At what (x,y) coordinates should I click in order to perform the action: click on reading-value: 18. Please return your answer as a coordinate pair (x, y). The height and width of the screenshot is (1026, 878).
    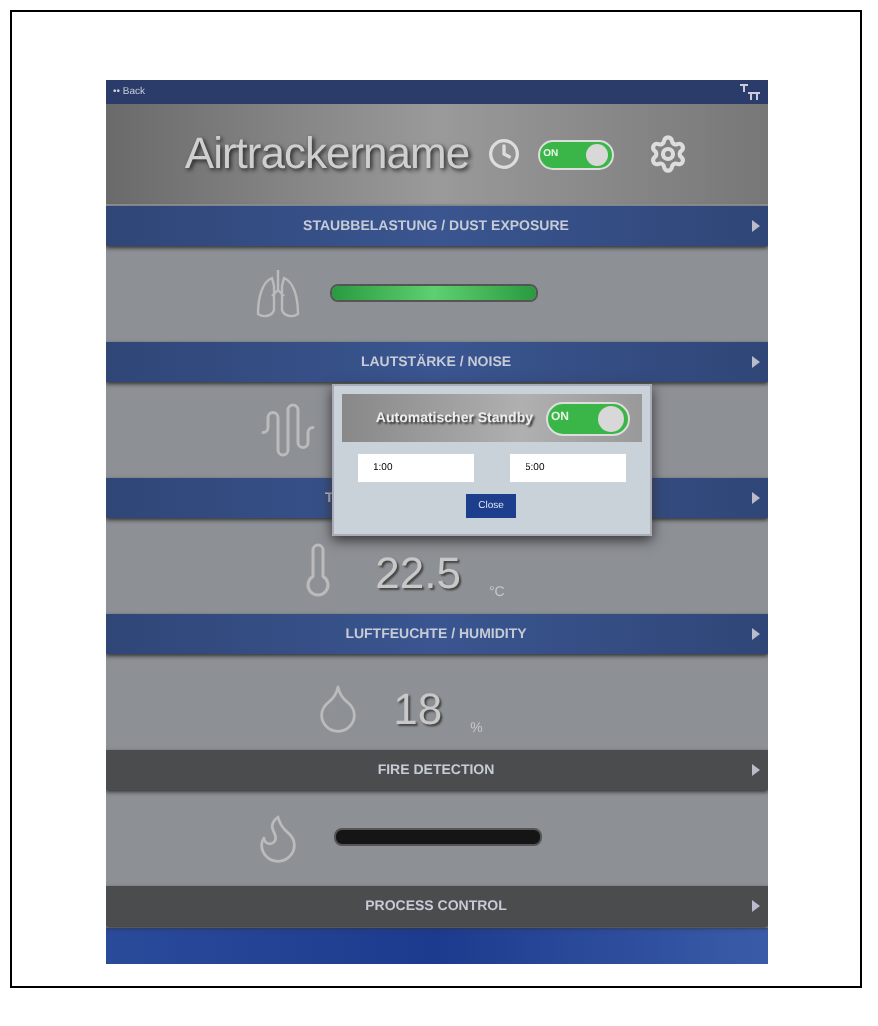
    Looking at the image, I should click on (418, 710).